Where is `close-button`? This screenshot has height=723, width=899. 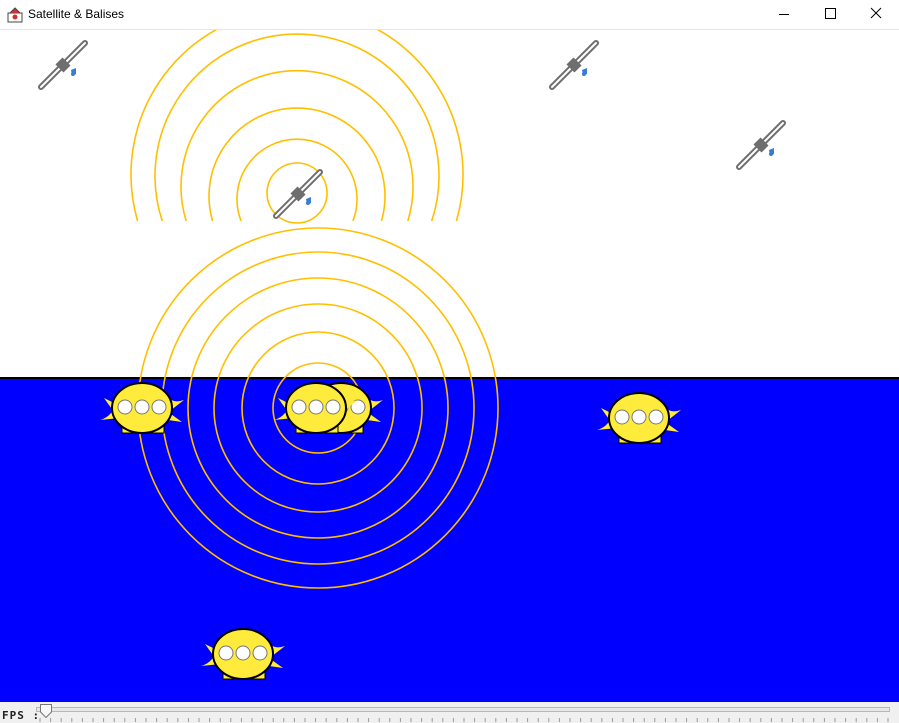
close-button is located at coordinates (876, 14).